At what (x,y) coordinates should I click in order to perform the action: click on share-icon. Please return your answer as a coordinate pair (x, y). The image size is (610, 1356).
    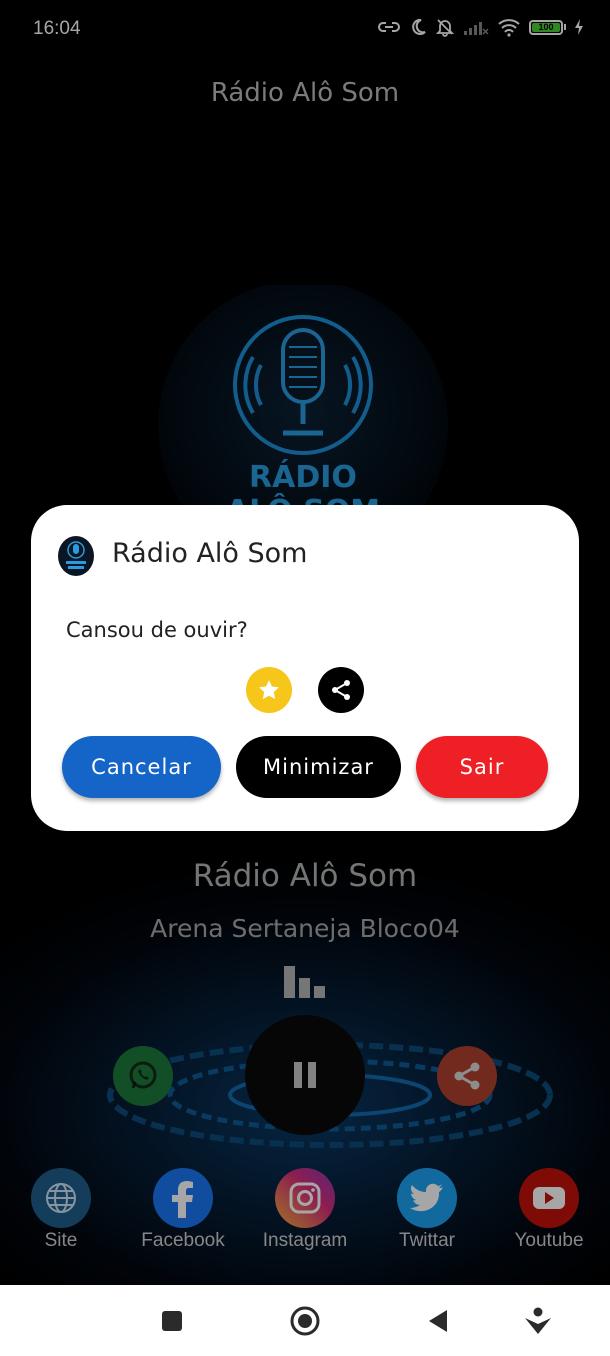
    Looking at the image, I should click on (341, 690).